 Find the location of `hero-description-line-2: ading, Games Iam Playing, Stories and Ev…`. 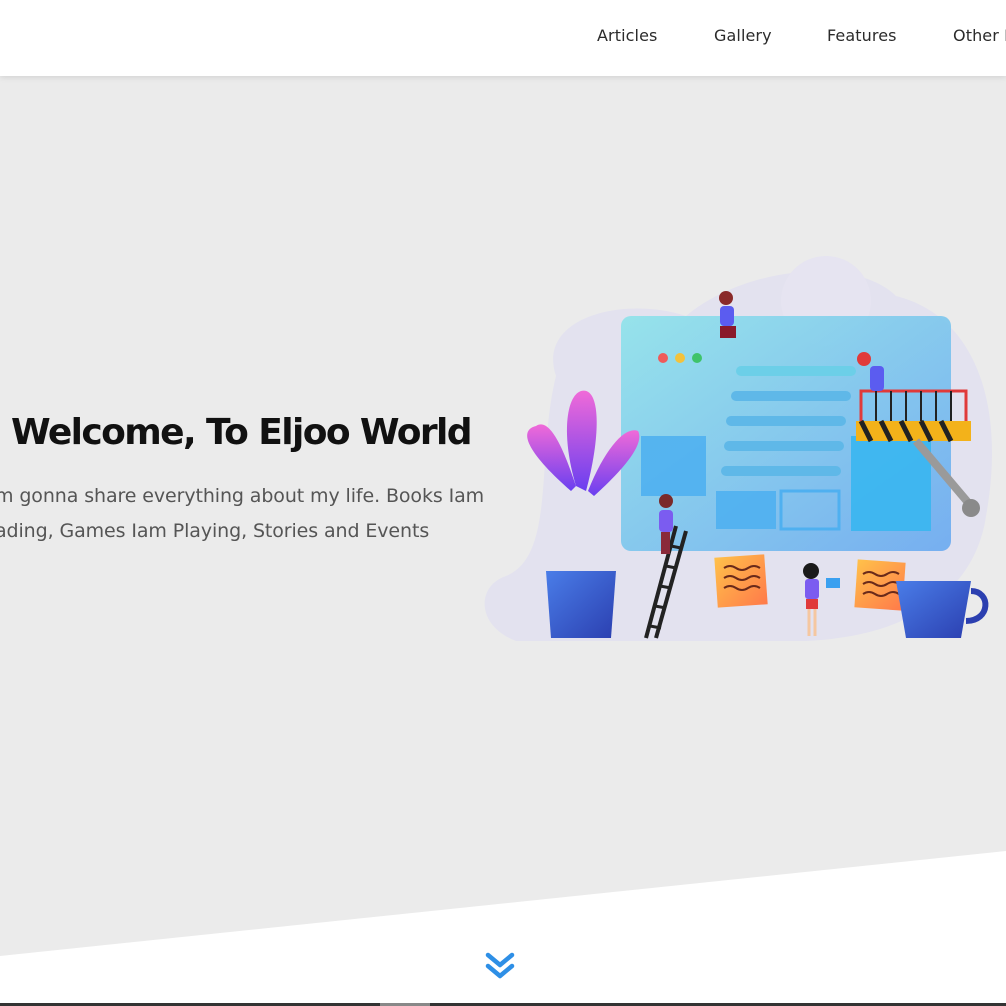

hero-description-line-2: ading, Games Iam Playing, Stories and Ev… is located at coordinates (215, 531).